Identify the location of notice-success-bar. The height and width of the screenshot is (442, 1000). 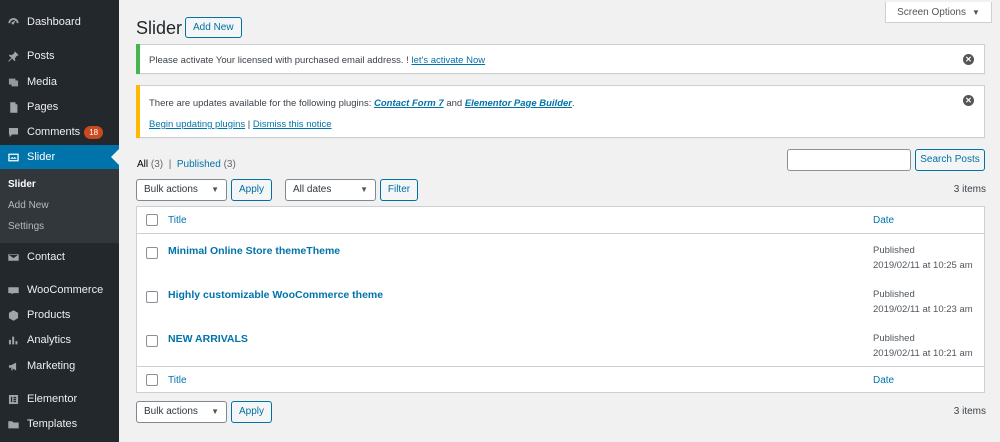
(138, 59).